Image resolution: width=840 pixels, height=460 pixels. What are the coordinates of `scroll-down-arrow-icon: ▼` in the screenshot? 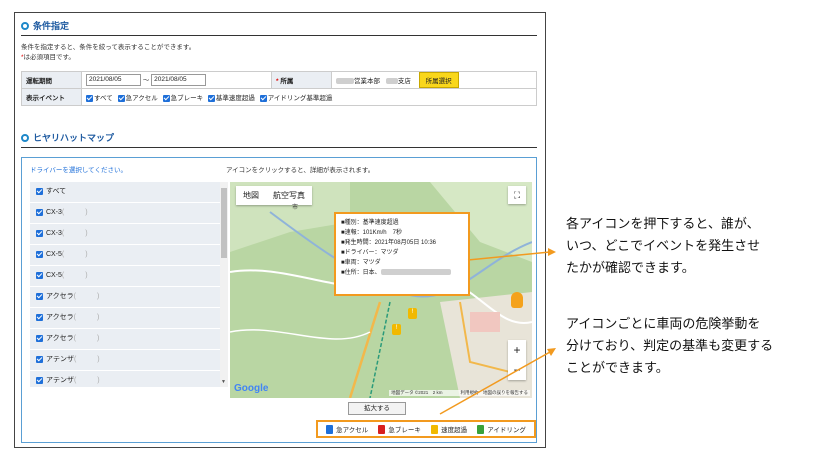 It's located at (223, 382).